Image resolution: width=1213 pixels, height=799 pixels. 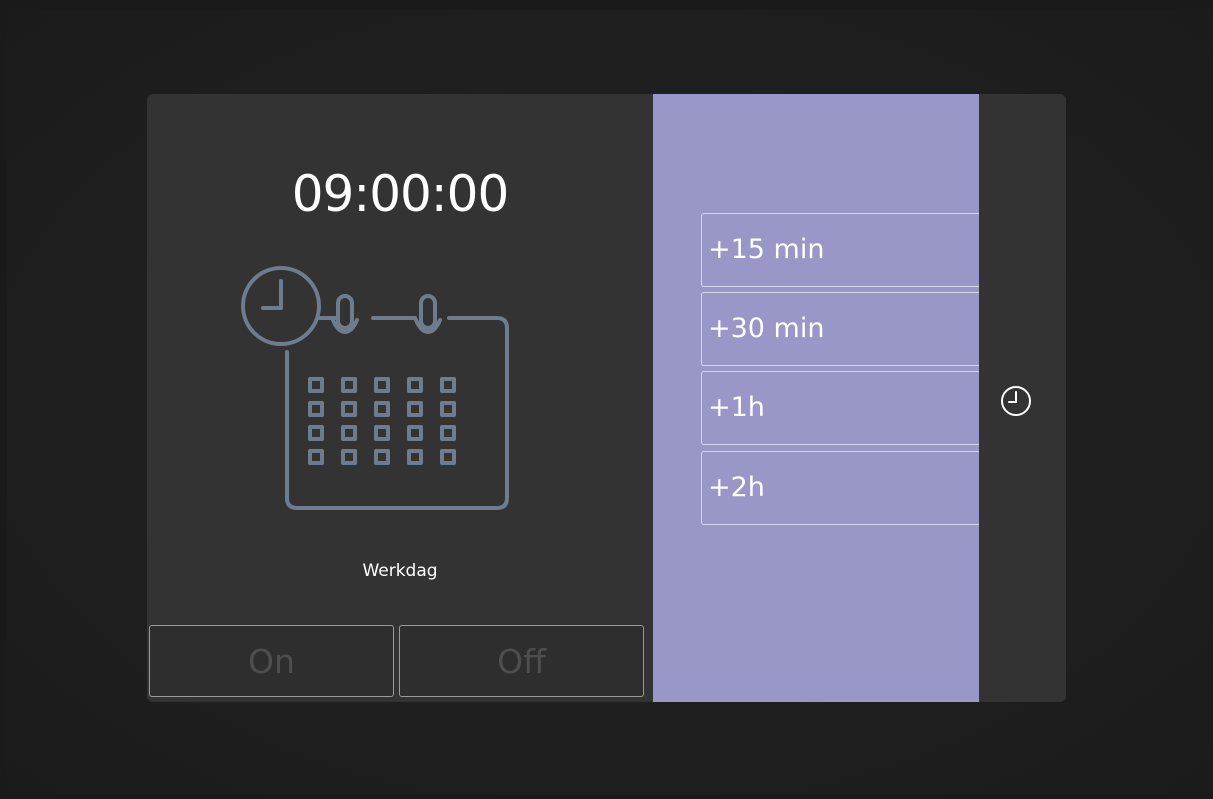 What do you see at coordinates (1016, 401) in the screenshot?
I see `clock-icon` at bounding box center [1016, 401].